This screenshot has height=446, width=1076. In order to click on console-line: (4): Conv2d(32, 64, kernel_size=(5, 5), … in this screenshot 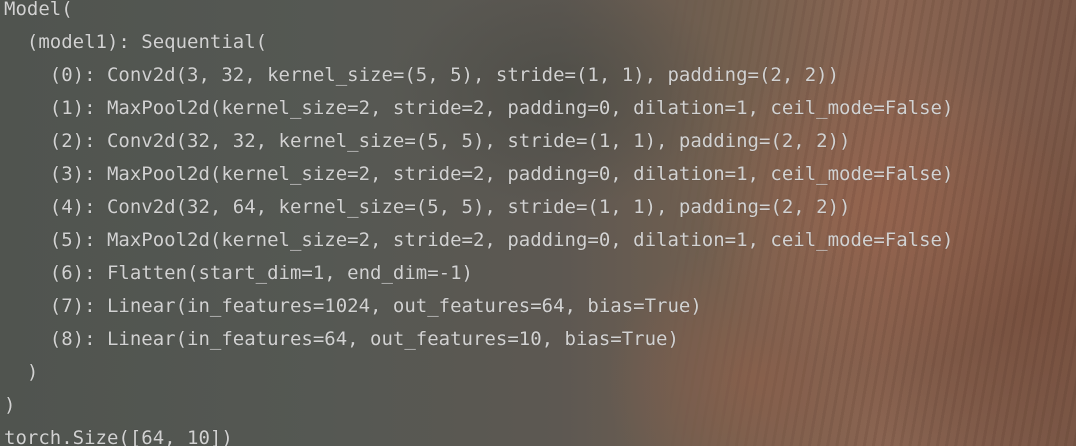, I will do `click(427, 207)`.